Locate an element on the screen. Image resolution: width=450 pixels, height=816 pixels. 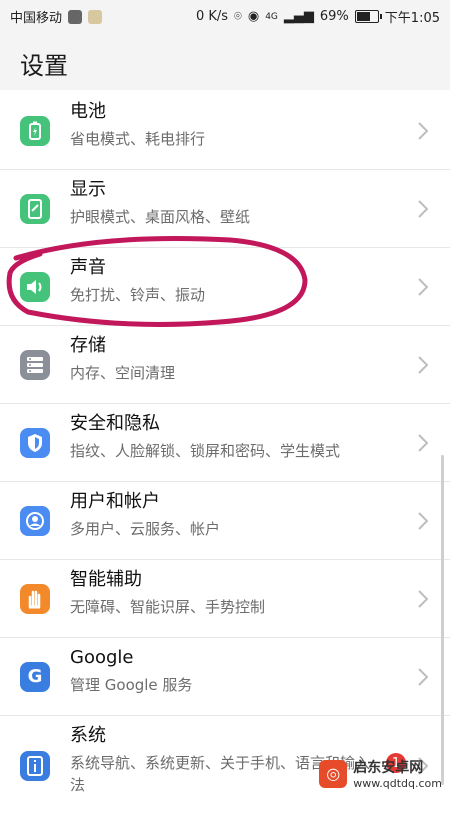
item-title: 显示 is located at coordinates (88, 189).